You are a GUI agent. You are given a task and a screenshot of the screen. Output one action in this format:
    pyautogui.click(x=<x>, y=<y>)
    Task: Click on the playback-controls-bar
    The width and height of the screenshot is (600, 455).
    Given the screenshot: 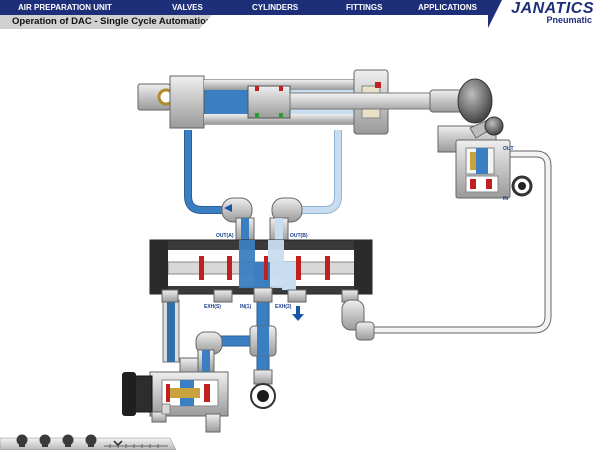 What is the action you would take?
    pyautogui.click(x=88, y=442)
    